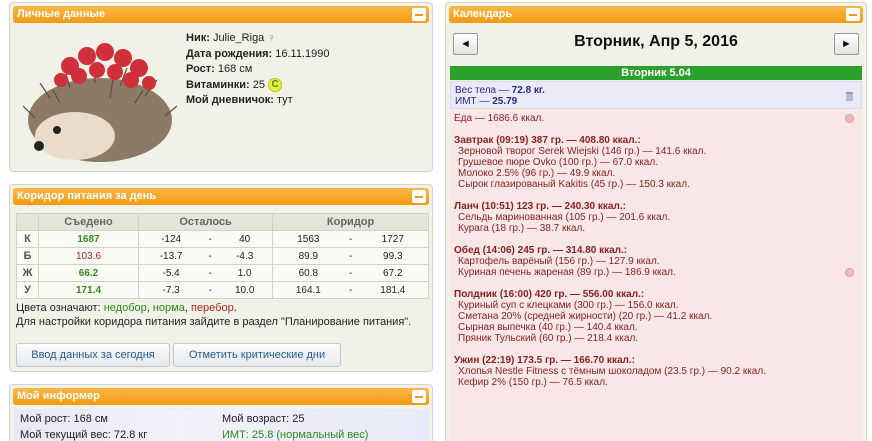 The image size is (872, 441). Describe the element at coordinates (27, 273) in the screenshot. I see `row-label: Ж` at that location.